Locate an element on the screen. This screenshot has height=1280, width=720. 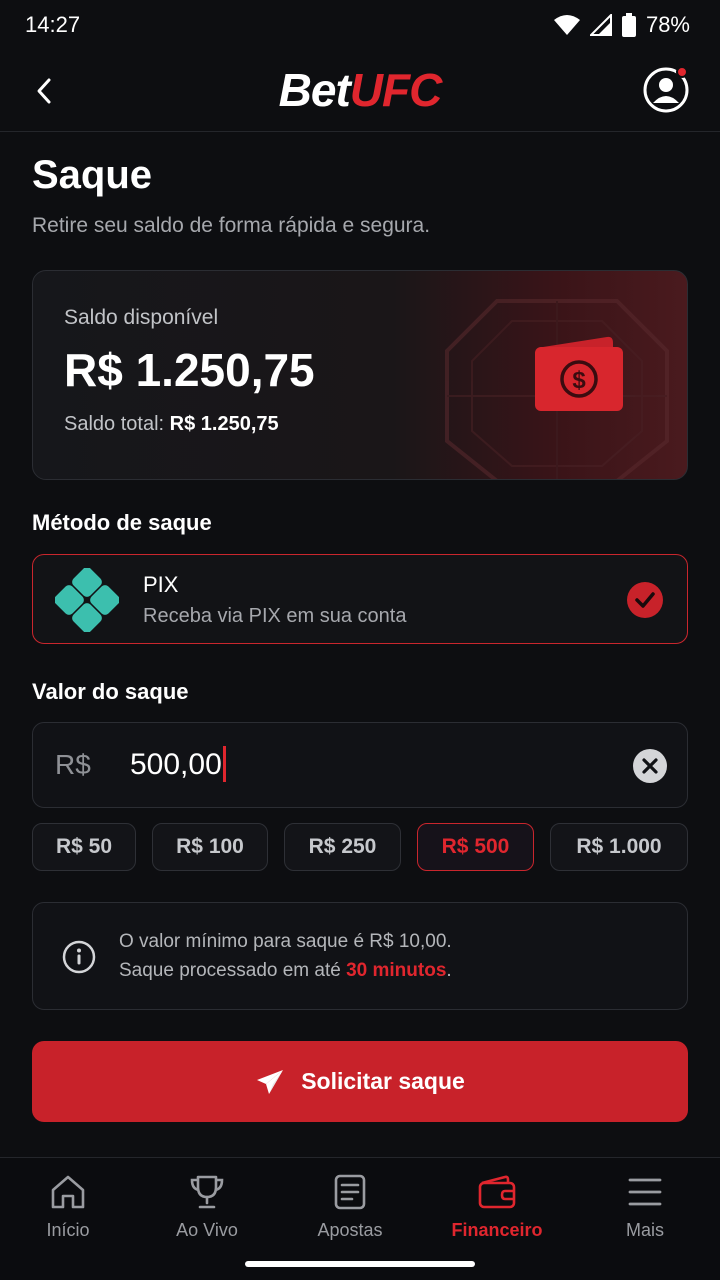
clear-input-icon is located at coordinates (650, 766).